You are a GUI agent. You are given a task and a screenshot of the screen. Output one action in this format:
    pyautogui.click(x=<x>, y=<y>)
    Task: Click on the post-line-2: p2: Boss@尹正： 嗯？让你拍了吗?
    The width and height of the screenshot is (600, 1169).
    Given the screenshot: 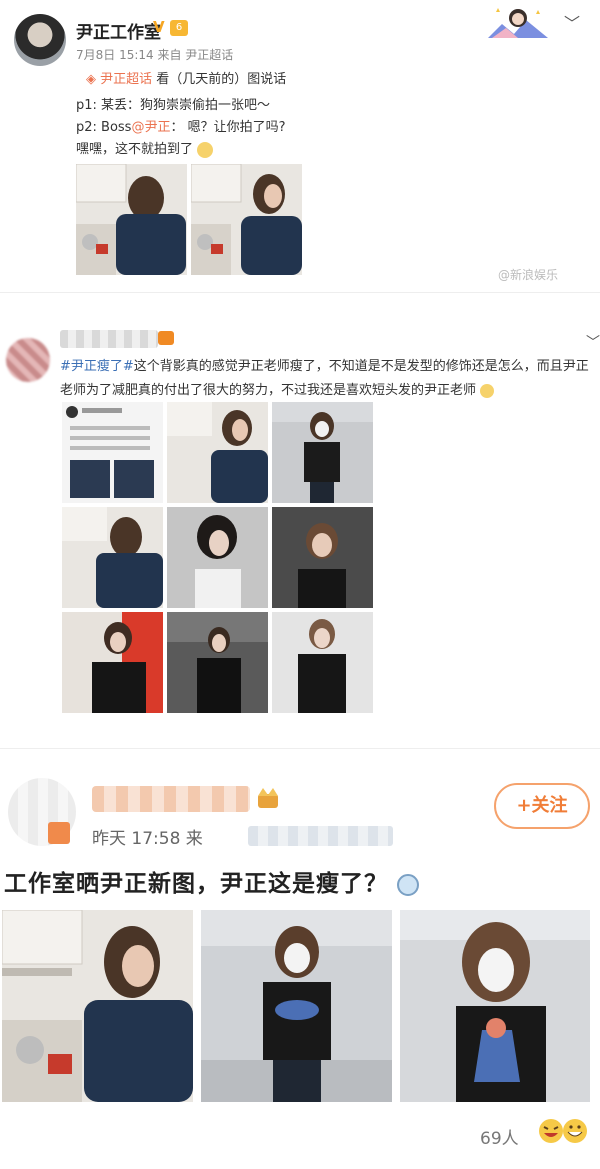 What is the action you would take?
    pyautogui.click(x=181, y=125)
    